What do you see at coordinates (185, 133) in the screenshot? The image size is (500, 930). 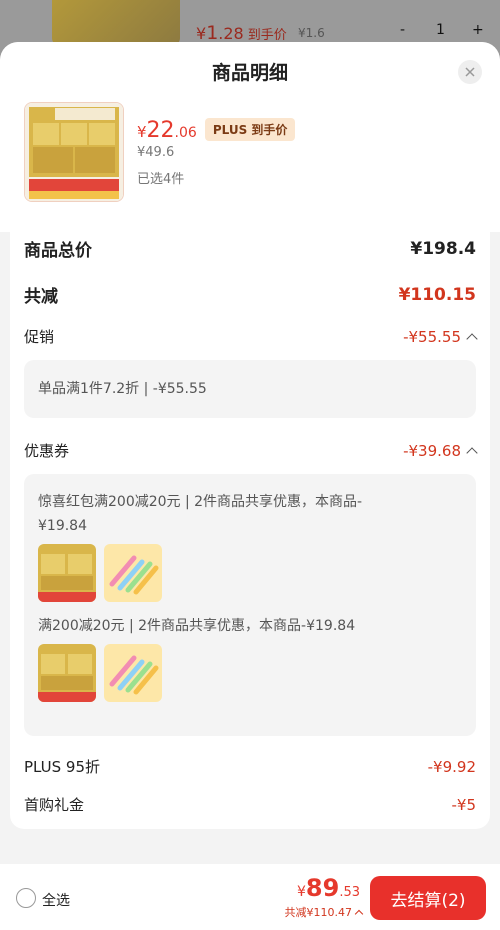 I see `price-dec: .06` at bounding box center [185, 133].